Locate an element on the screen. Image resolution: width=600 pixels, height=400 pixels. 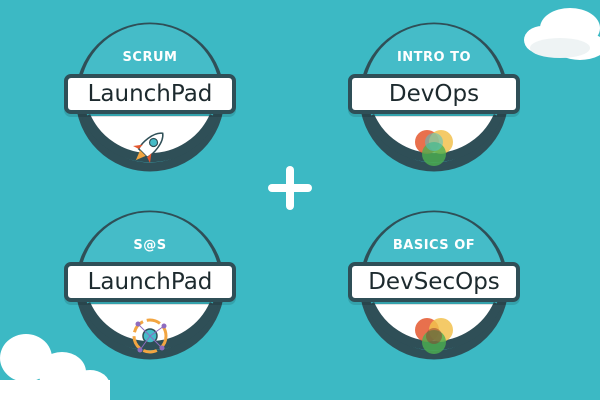
badge-scrum-launchpad: SCRUM LaunchPad is located at coordinates (150, 97).